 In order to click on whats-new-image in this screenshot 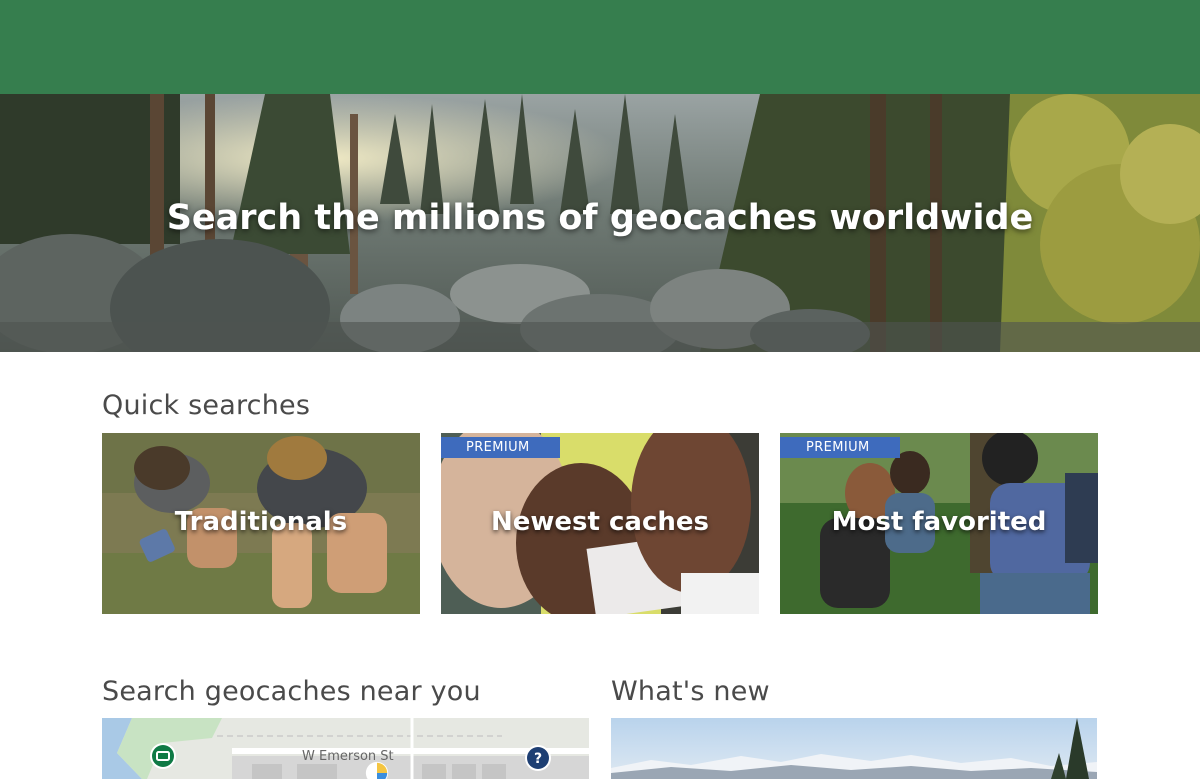, I will do `click(854, 748)`.